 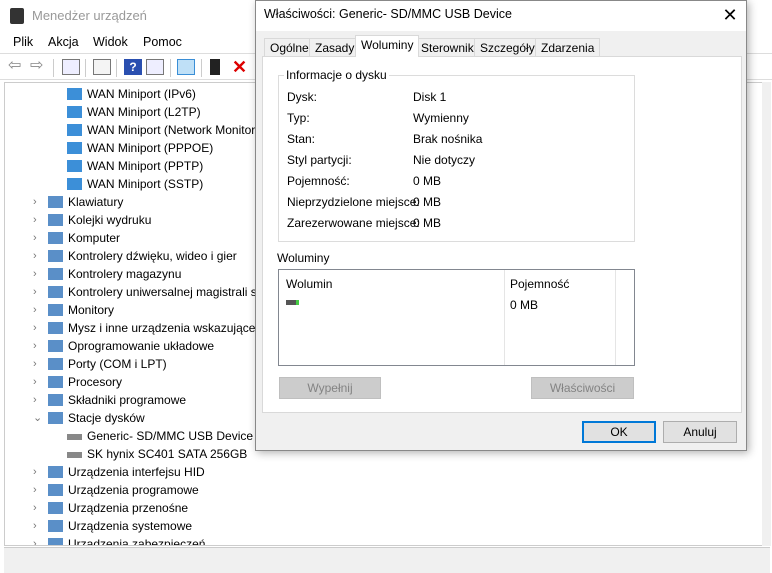 What do you see at coordinates (335, 47) in the screenshot?
I see `tab-zasady: Zasady` at bounding box center [335, 47].